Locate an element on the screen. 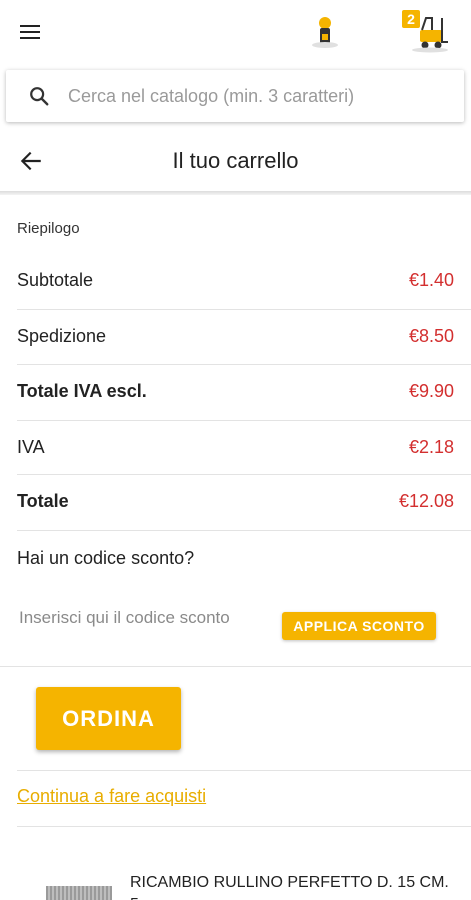 The width and height of the screenshot is (471, 900). page-title: Il tuo carrello is located at coordinates (235, 160).